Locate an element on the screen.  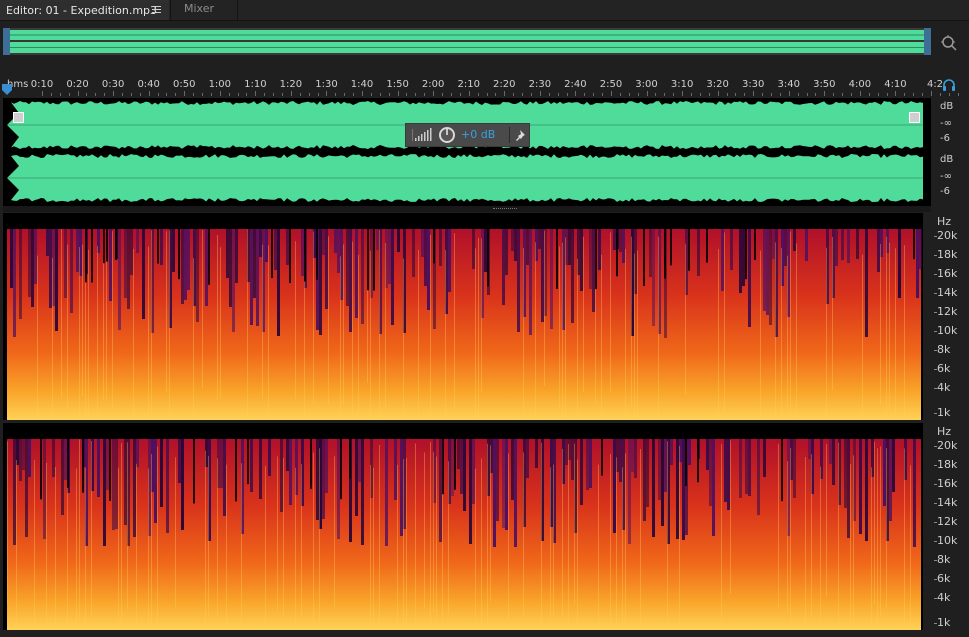
ruler-tick-label: 1:00 is located at coordinates (220, 84).